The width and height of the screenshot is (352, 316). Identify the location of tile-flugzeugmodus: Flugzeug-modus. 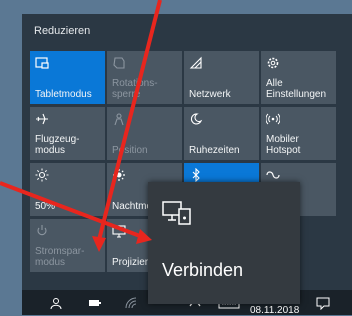
(67, 133).